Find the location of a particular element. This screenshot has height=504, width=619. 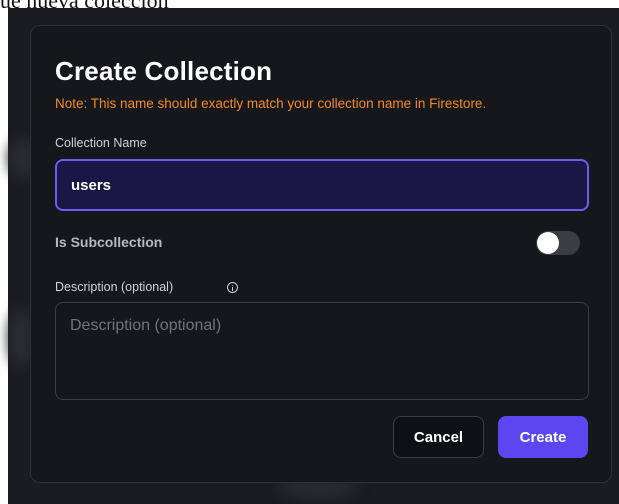

dialog-title: Create Collection is located at coordinates (164, 71).